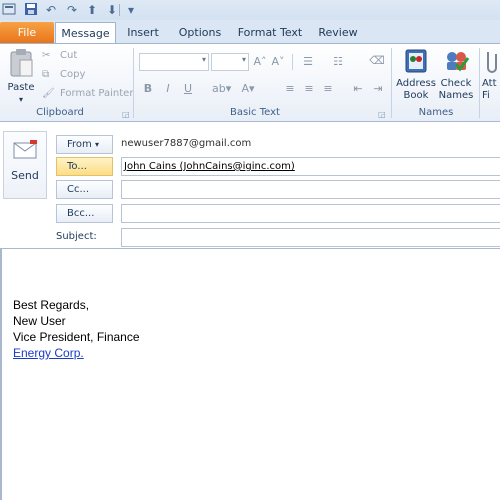  What do you see at coordinates (97, 93) in the screenshot?
I see `format-painter-label: Format Painter` at bounding box center [97, 93].